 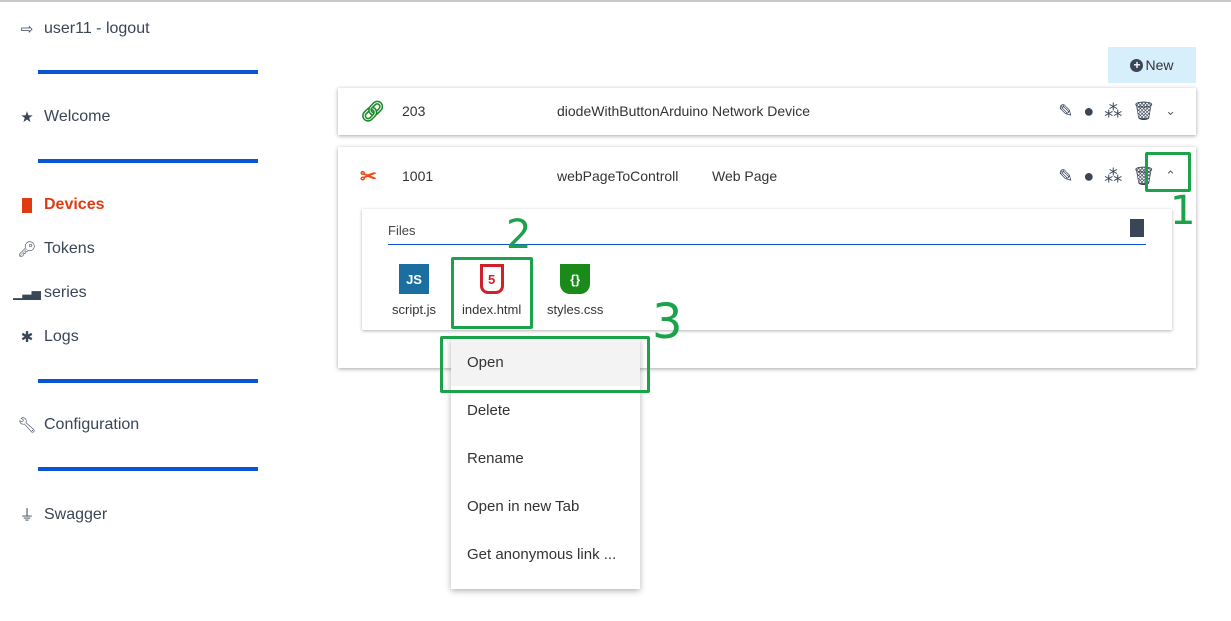 What do you see at coordinates (414, 279) in the screenshot?
I see `js-icon: JS` at bounding box center [414, 279].